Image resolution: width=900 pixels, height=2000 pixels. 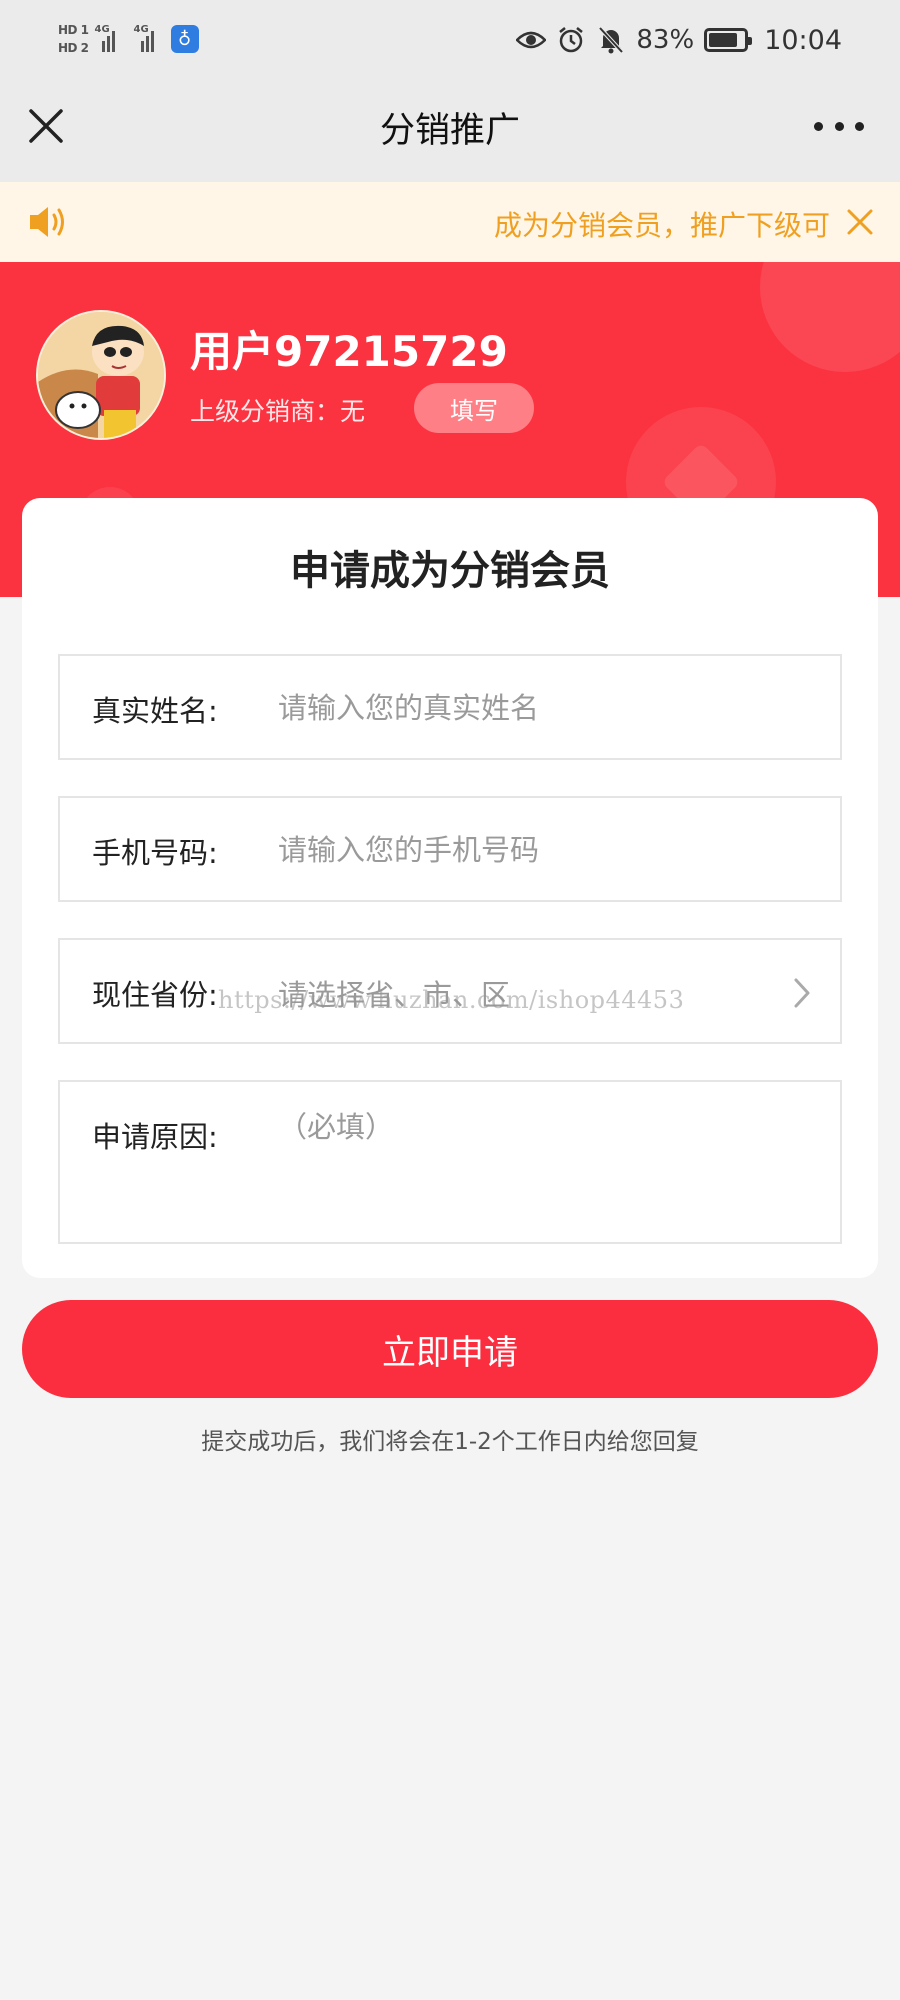 What do you see at coordinates (155, 1137) in the screenshot?
I see `reason-label: 申请原因:` at bounding box center [155, 1137].